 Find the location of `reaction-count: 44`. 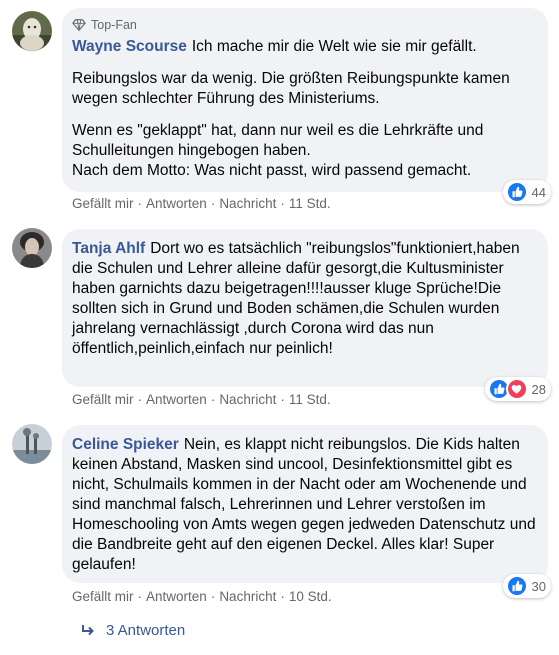

reaction-count: 44 is located at coordinates (538, 192).